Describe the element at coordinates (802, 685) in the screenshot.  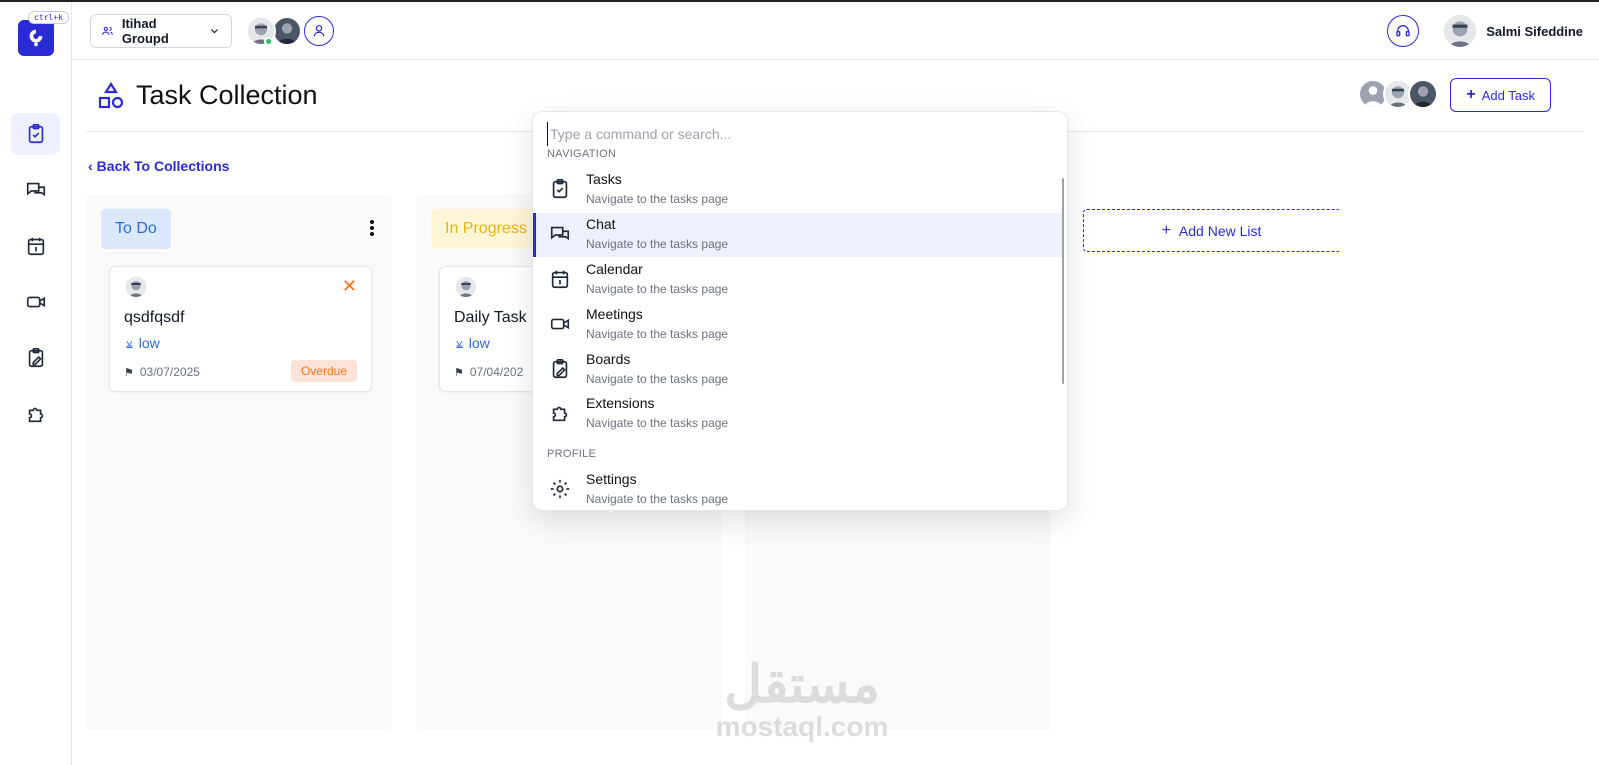
I see `watermark-arabic: مستقل` at that location.